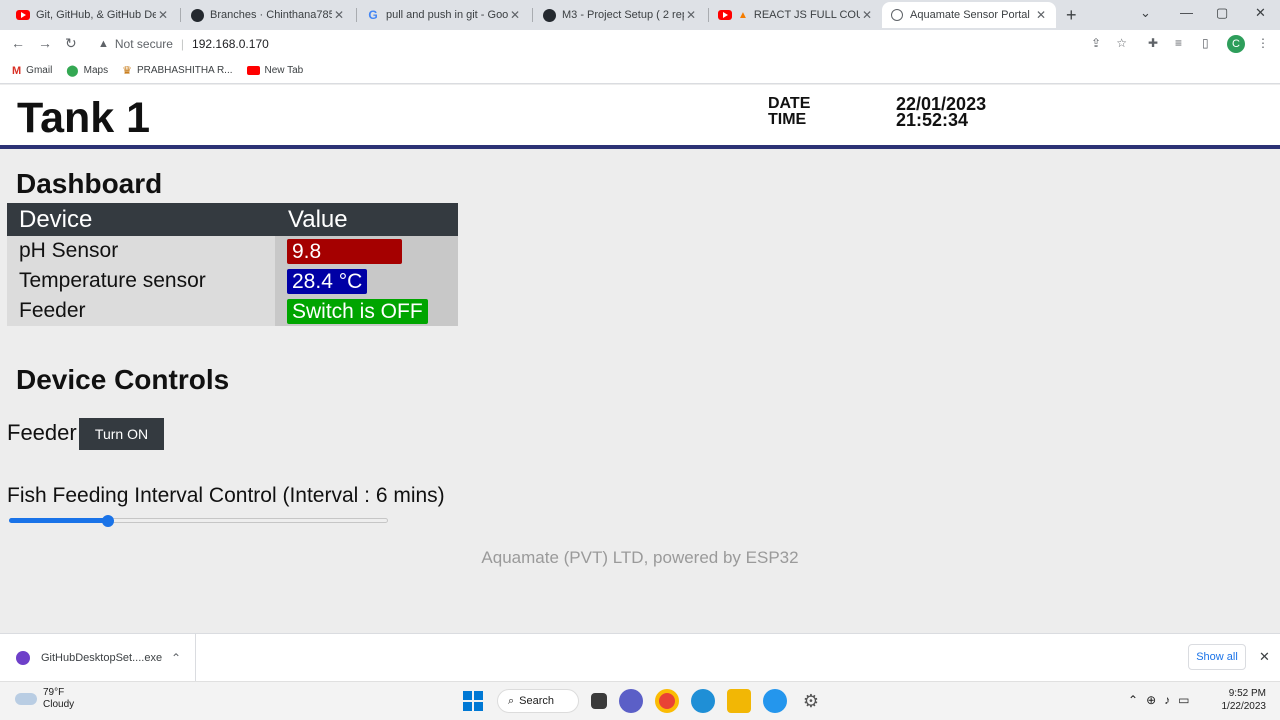 This screenshot has height=720, width=1280. What do you see at coordinates (1264, 657) in the screenshot?
I see `close-icon: ✕` at bounding box center [1264, 657].